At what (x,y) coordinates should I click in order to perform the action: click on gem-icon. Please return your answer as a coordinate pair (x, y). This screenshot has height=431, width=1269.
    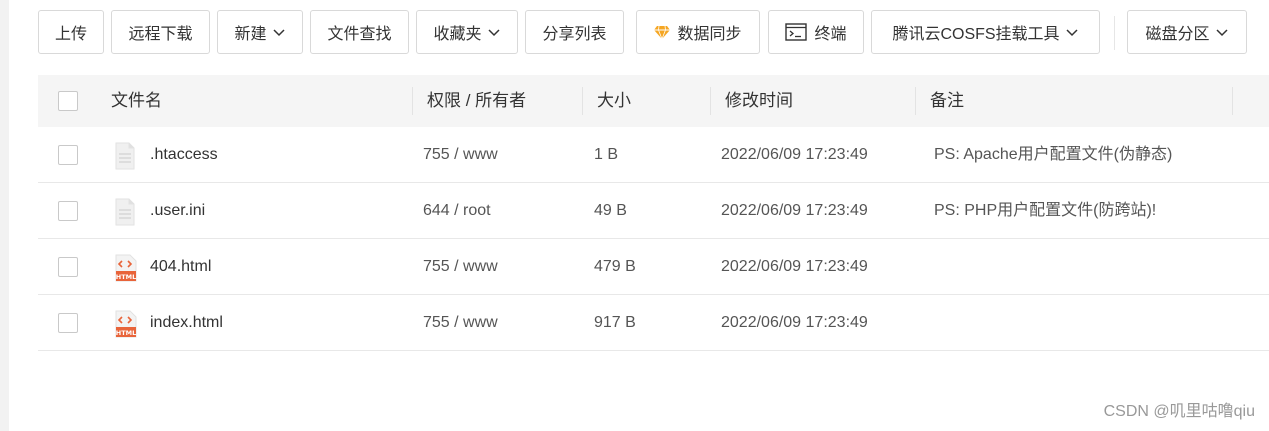
    Looking at the image, I should click on (662, 32).